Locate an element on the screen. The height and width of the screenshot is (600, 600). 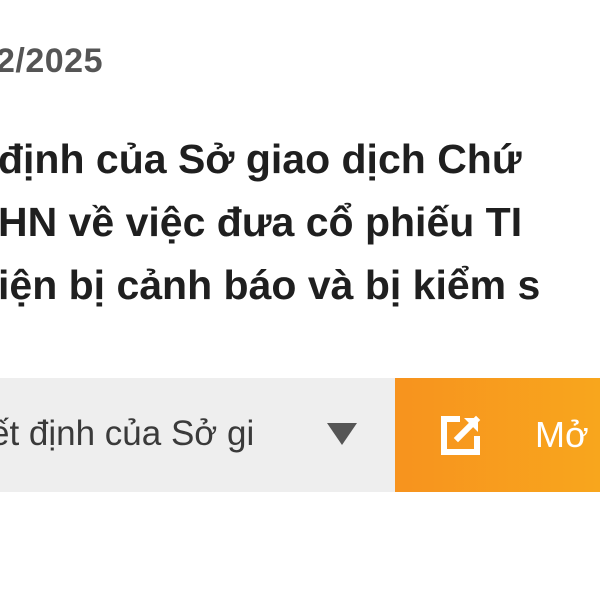
external-link-icon is located at coordinates (461, 435).